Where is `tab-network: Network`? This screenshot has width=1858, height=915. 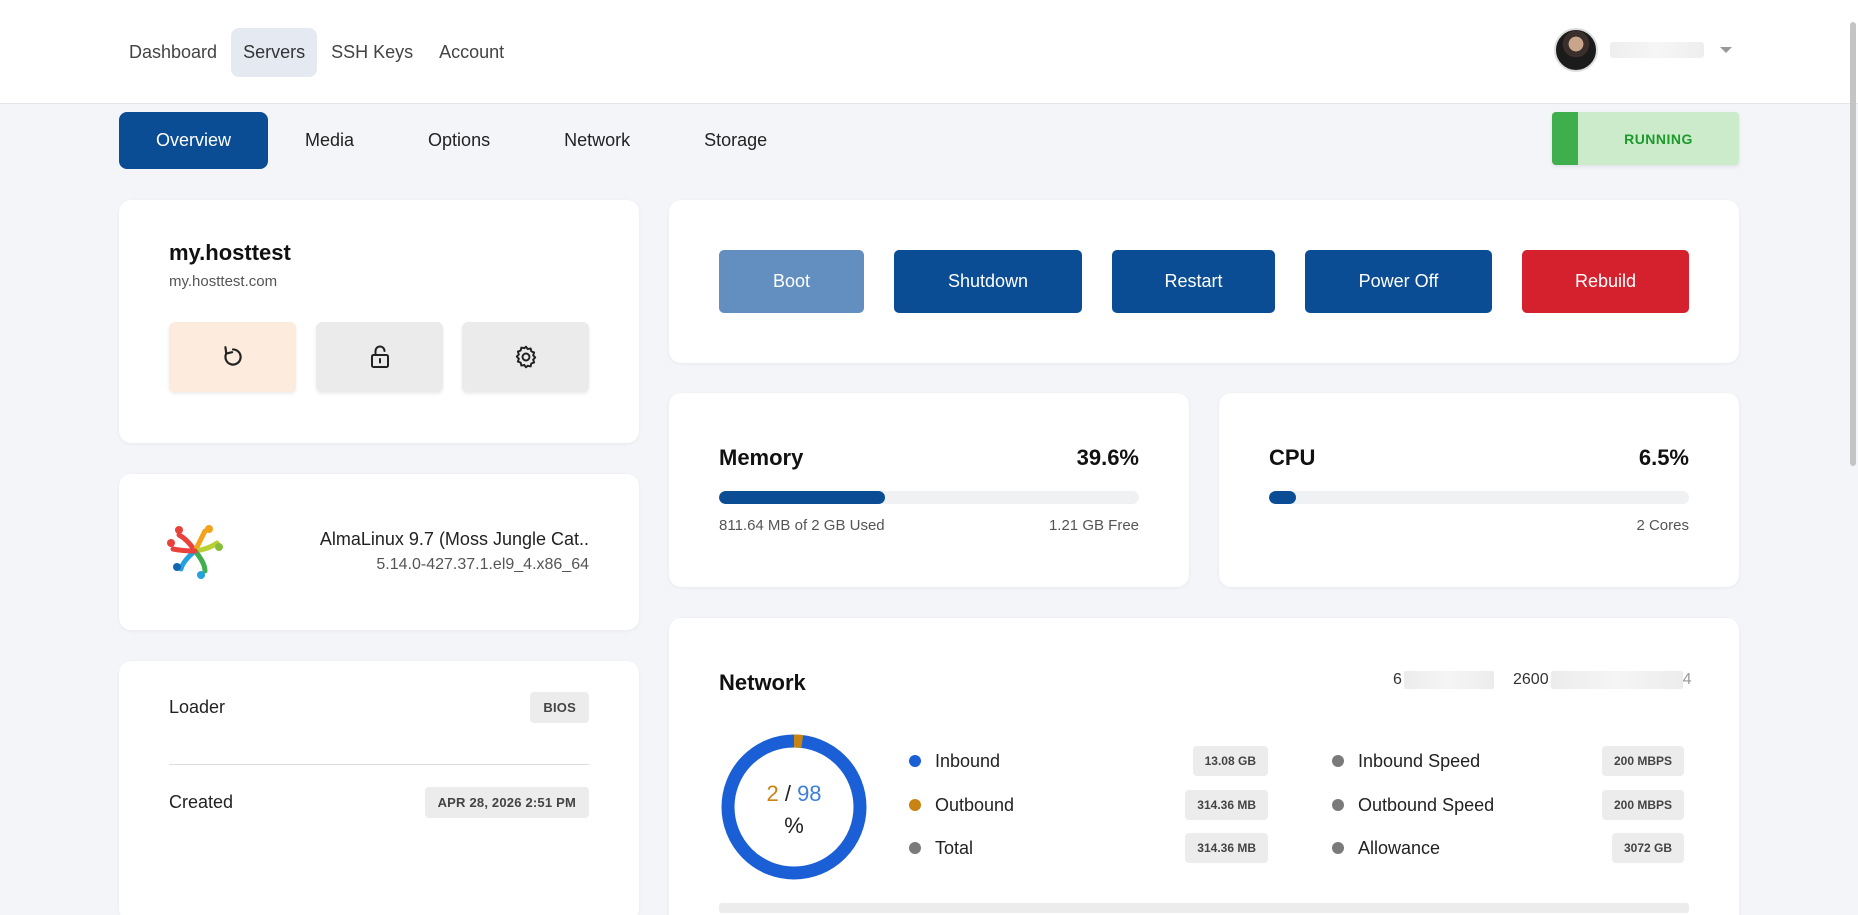 tab-network: Network is located at coordinates (597, 140).